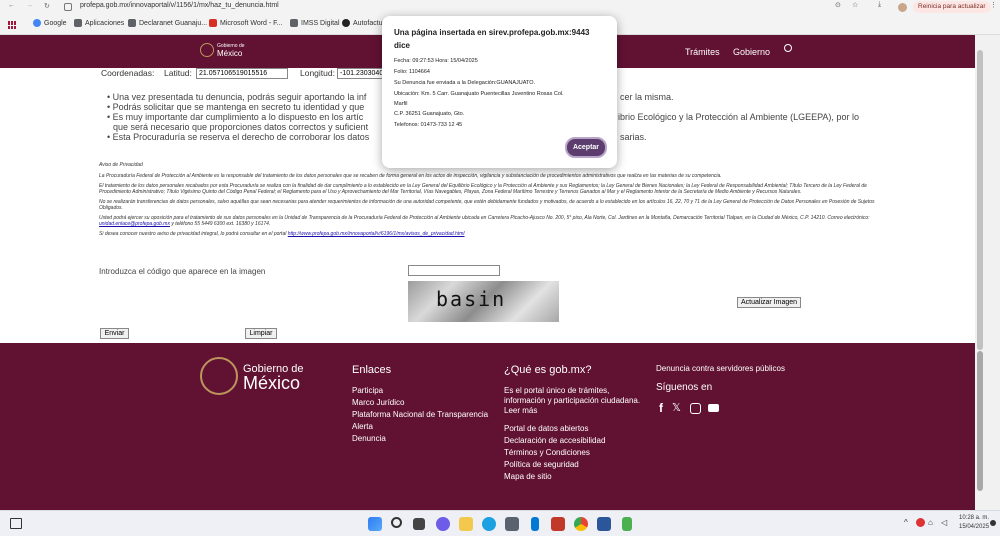 Image resolution: width=1000 pixels, height=536 pixels. I want to click on clock-date: 15/04/2025, so click(974, 527).